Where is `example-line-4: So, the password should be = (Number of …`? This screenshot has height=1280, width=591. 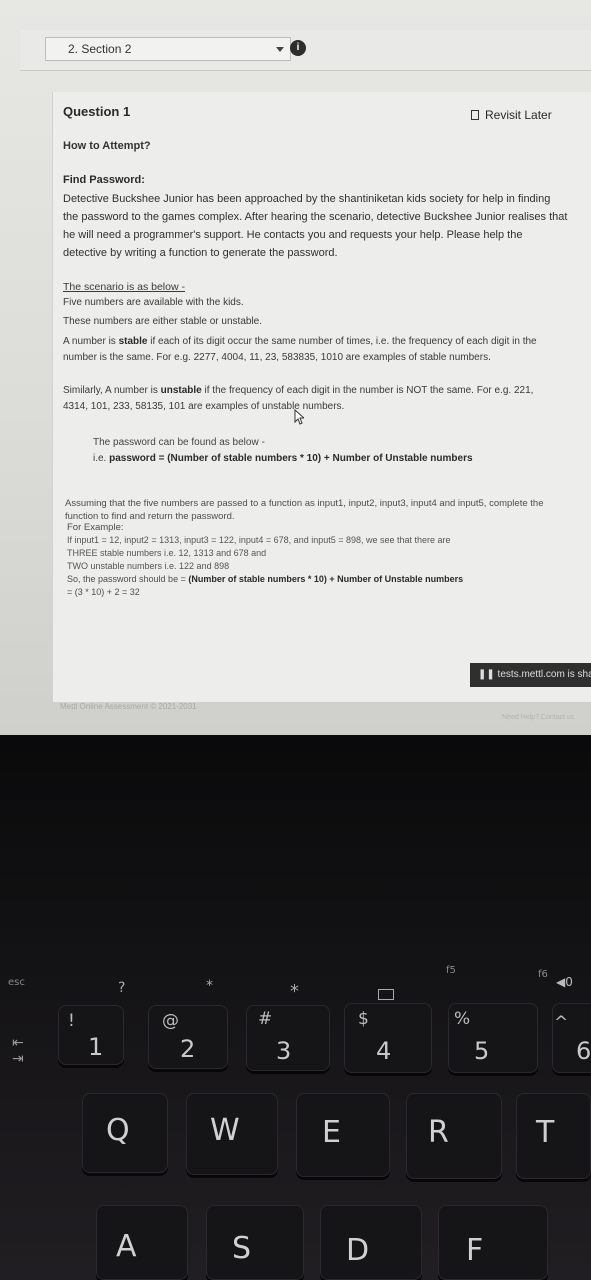 example-line-4: So, the password should be = (Number of … is located at coordinates (265, 579).